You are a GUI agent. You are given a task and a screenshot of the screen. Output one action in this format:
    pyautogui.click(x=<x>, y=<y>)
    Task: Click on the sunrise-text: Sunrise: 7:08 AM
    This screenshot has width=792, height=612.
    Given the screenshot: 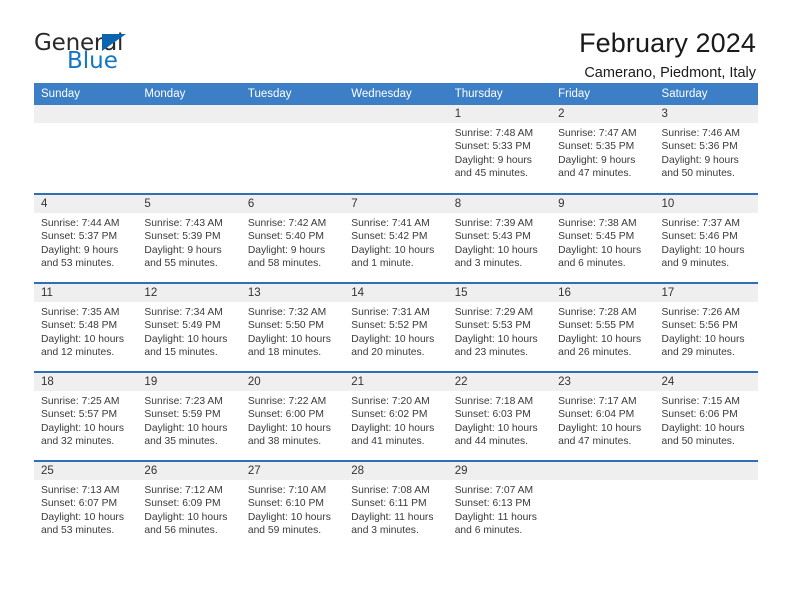 What is the action you would take?
    pyautogui.click(x=390, y=490)
    